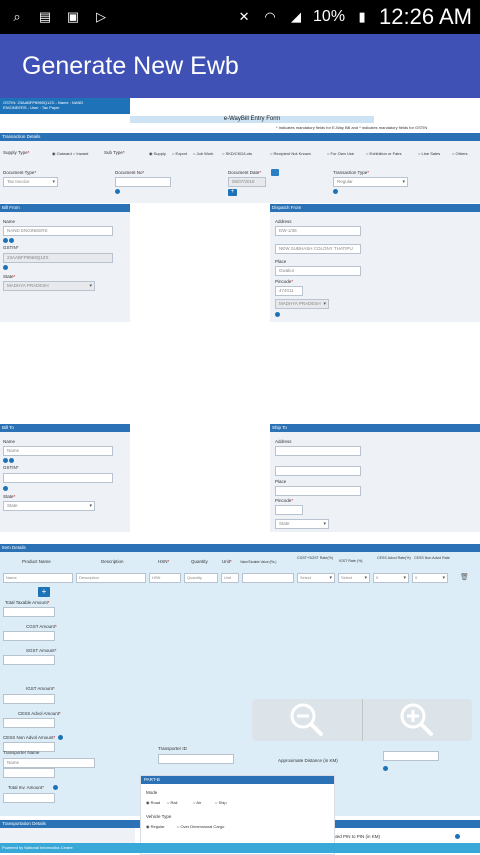 The image size is (480, 855). What do you see at coordinates (244, 16) in the screenshot?
I see `mute-icon: ✕` at bounding box center [244, 16].